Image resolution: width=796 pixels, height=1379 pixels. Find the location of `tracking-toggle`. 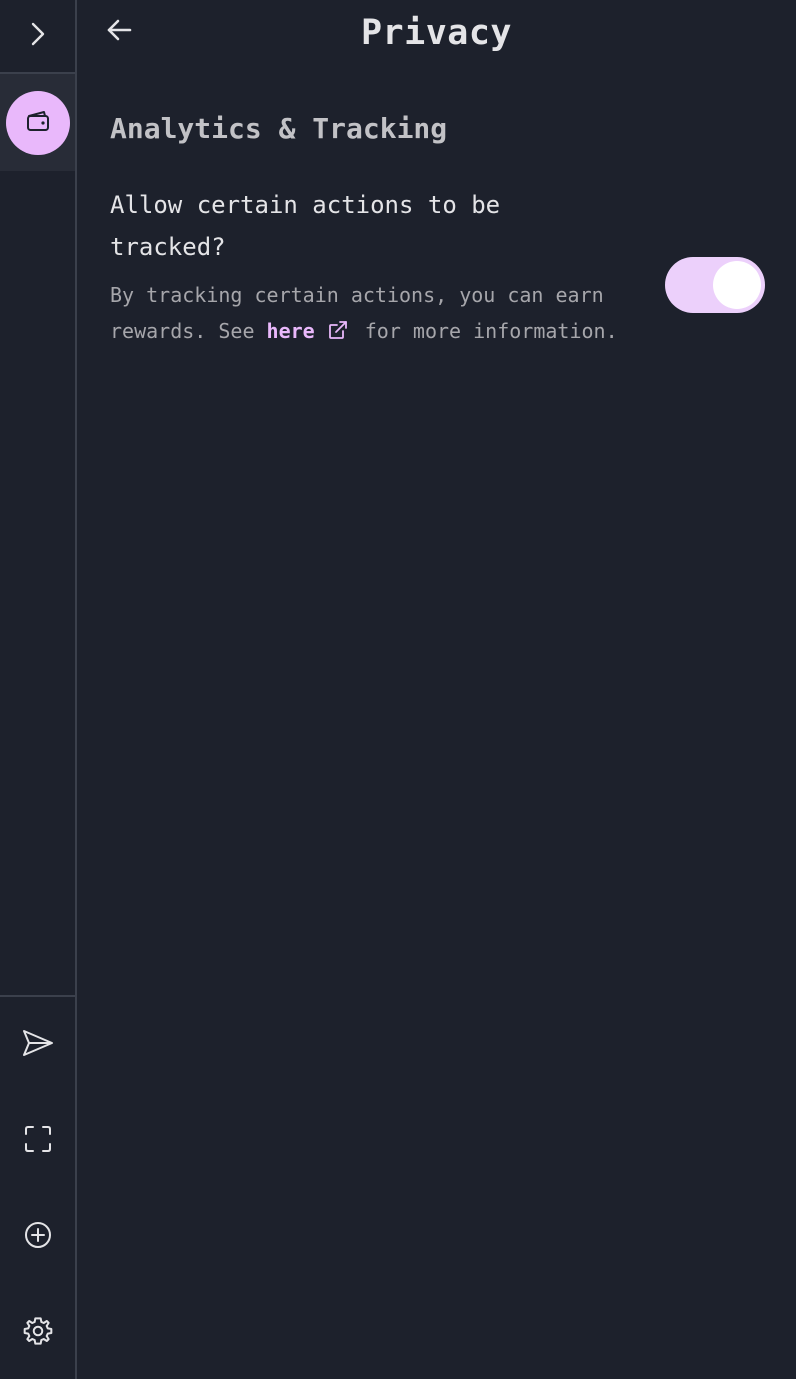

tracking-toggle is located at coordinates (715, 285).